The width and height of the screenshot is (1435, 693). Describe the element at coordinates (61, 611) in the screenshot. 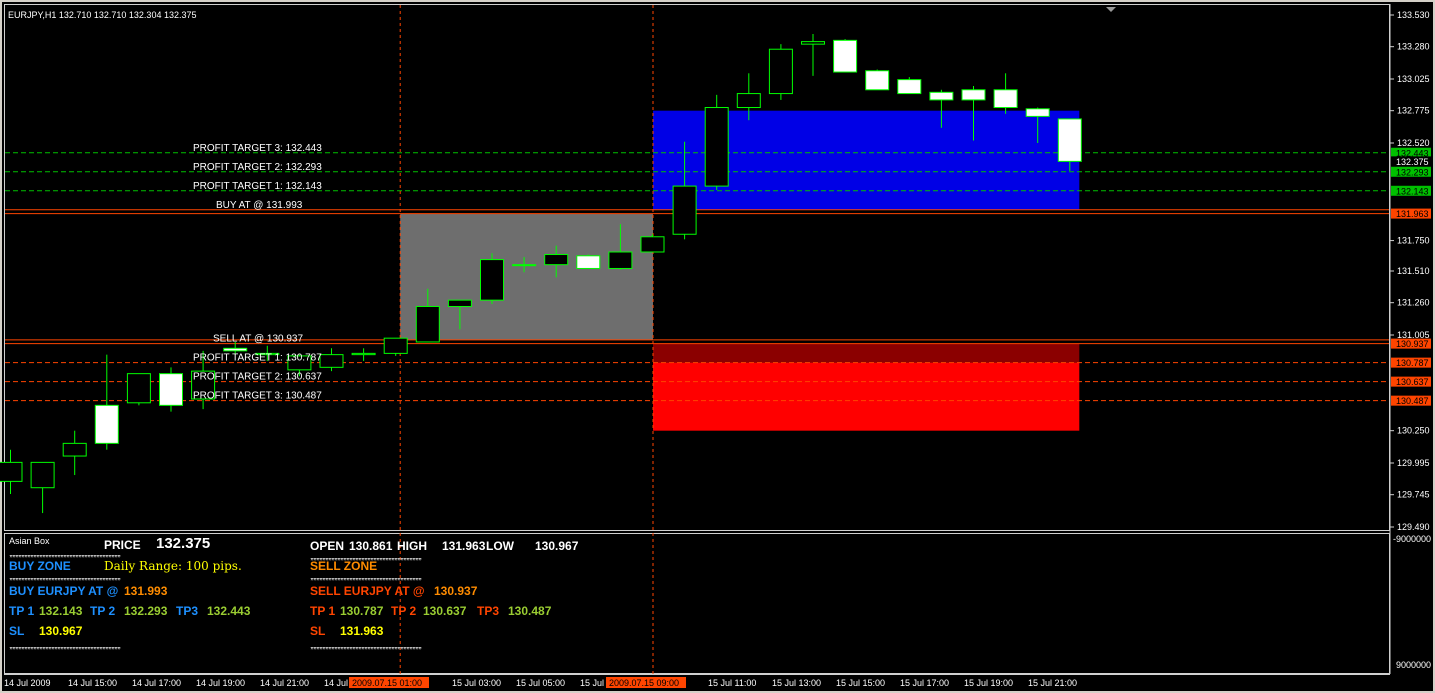

I see `tp1-value: 132.143` at that location.